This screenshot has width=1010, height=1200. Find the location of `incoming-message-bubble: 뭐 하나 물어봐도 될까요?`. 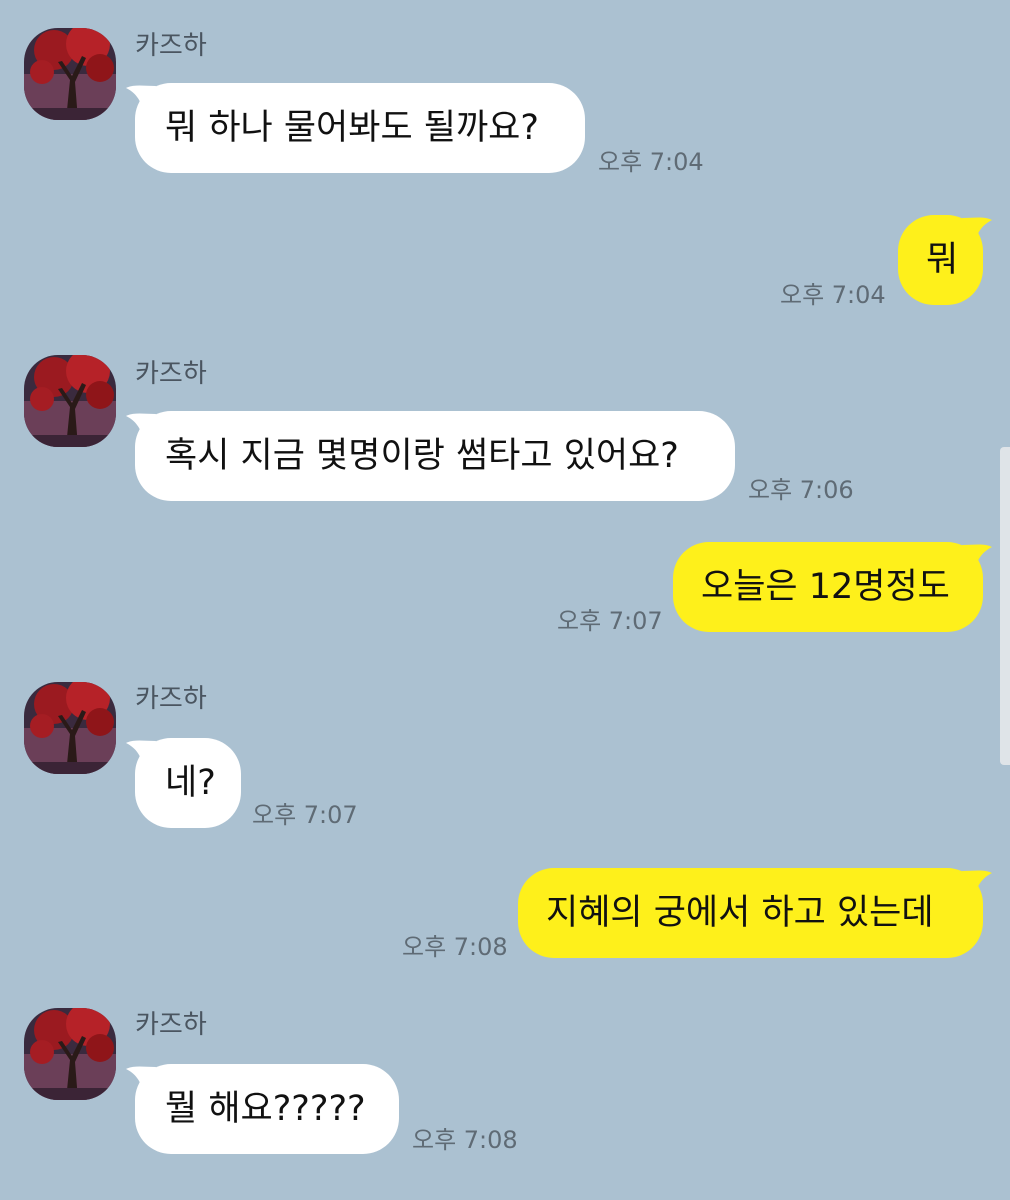

incoming-message-bubble: 뭐 하나 물어봐도 될까요? is located at coordinates (360, 128).